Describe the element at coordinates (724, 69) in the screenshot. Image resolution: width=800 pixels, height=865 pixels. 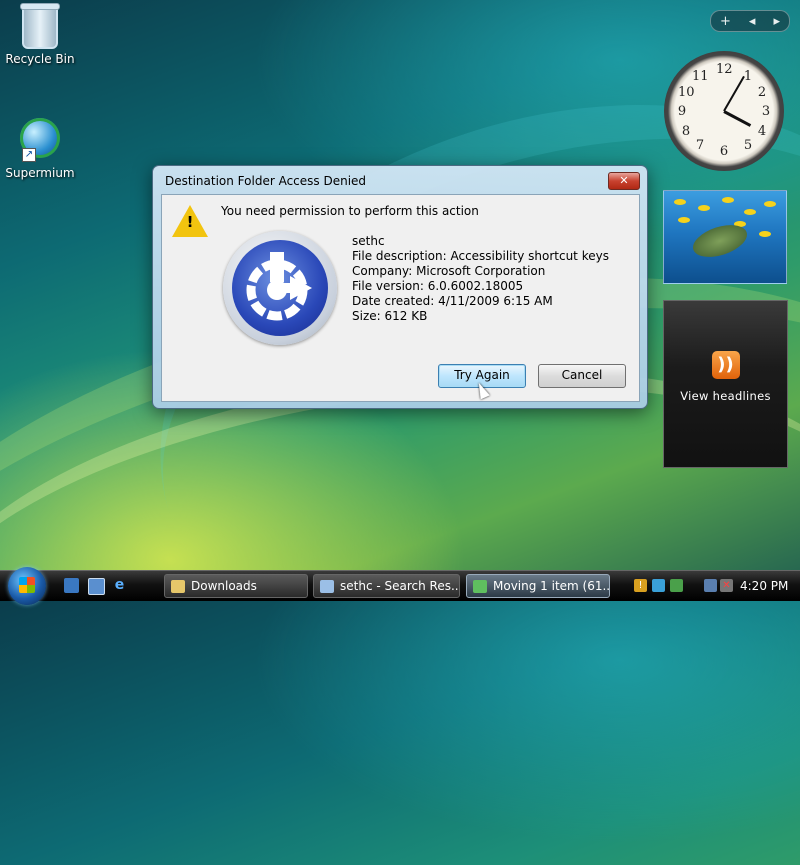
I see `clock-number: 12` at that location.